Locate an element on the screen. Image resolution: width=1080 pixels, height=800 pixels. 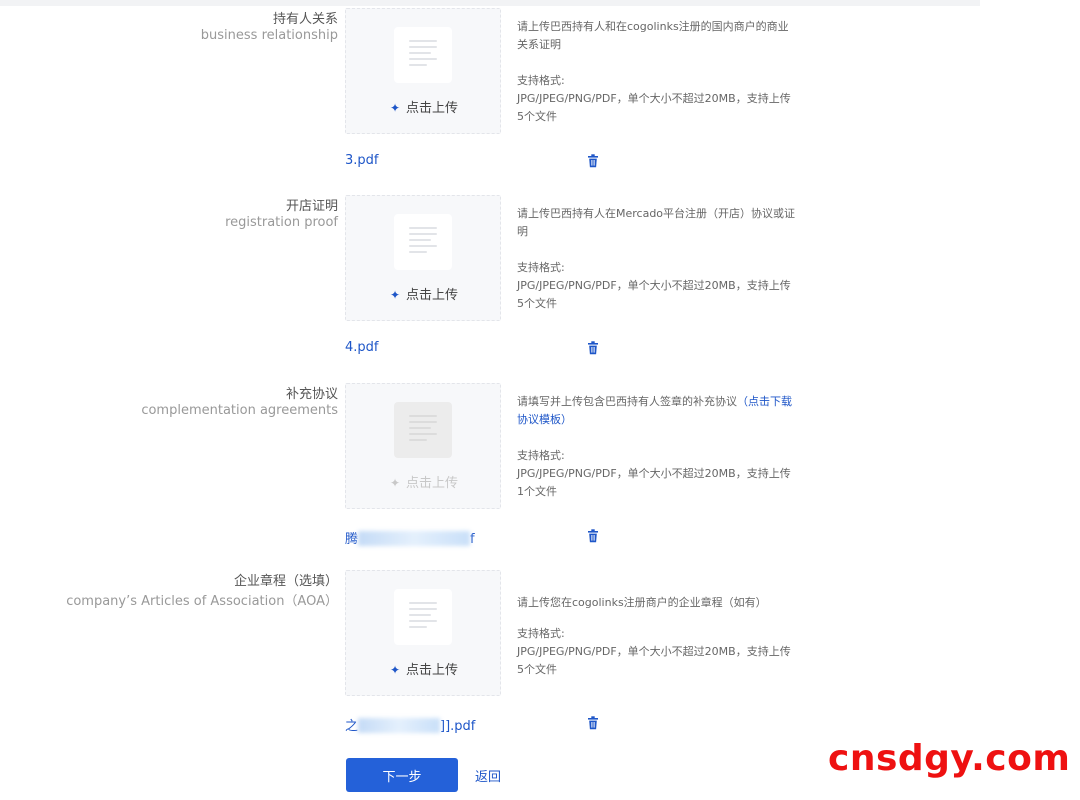
field-description: 请填写并上传包含巴西持有人签章的补充协议（点击下载协议模板） is located at coordinates (654, 410).